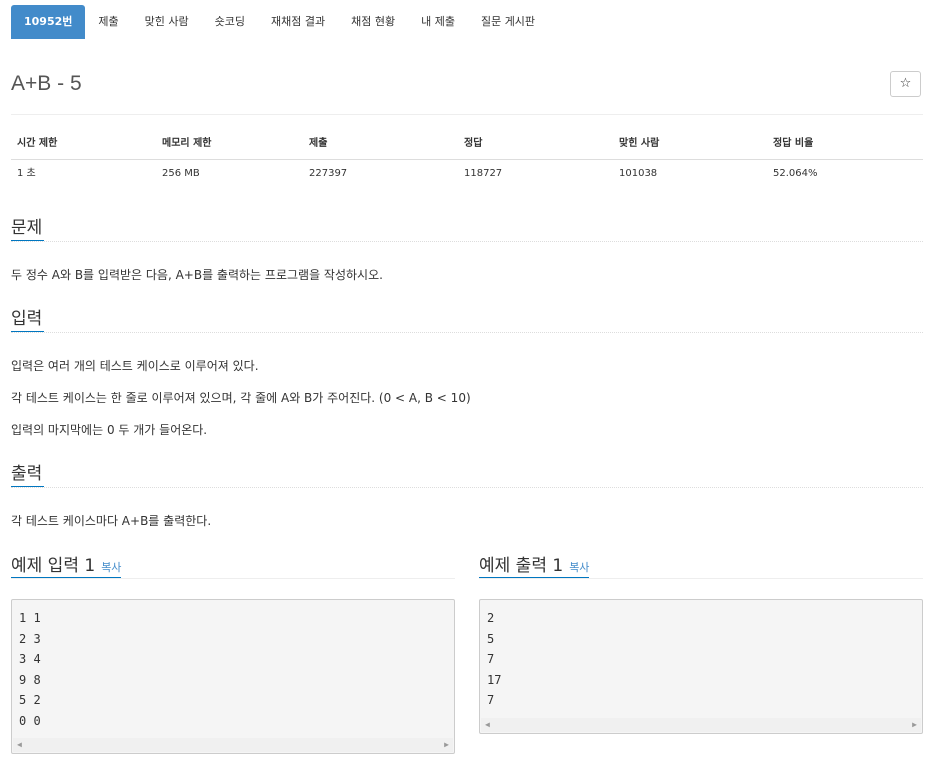 This screenshot has width=938, height=768. I want to click on table-header-row: 시간 제한 메모리 제한 제출 정답 맞힌 사람 정답 비율, so click(467, 145).